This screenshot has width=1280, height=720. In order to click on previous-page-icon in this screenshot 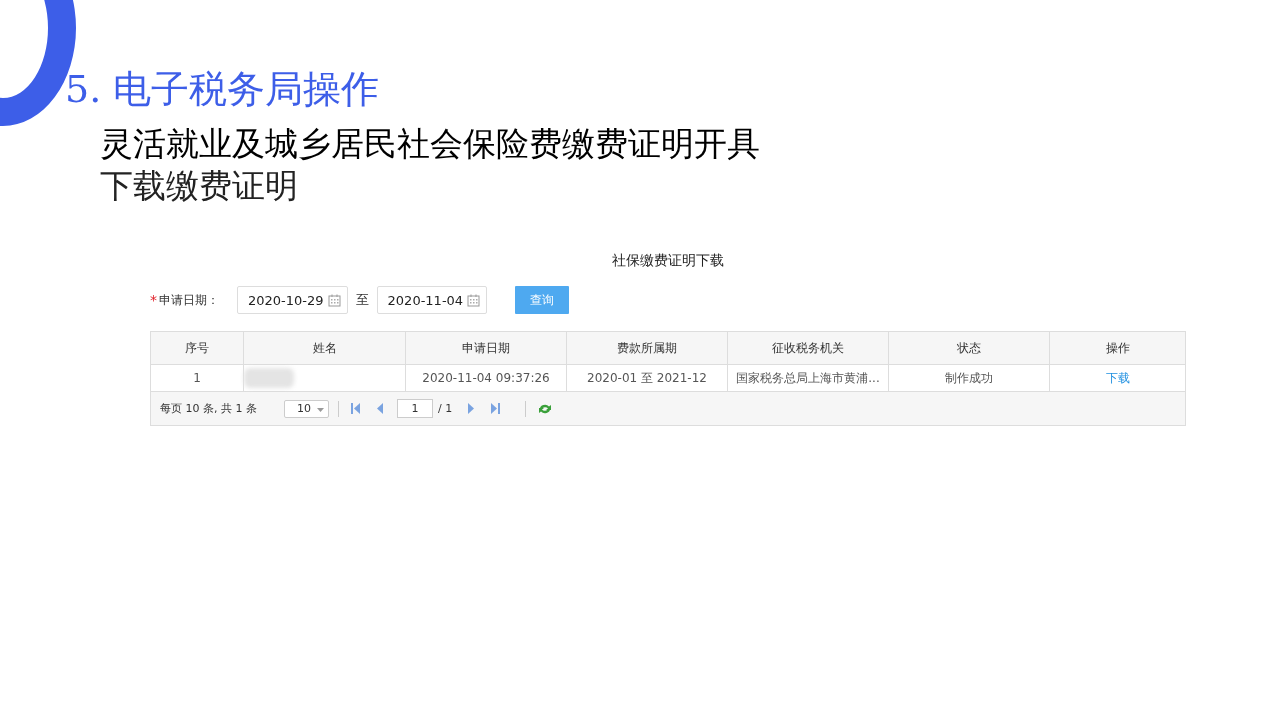, I will do `click(380, 408)`.